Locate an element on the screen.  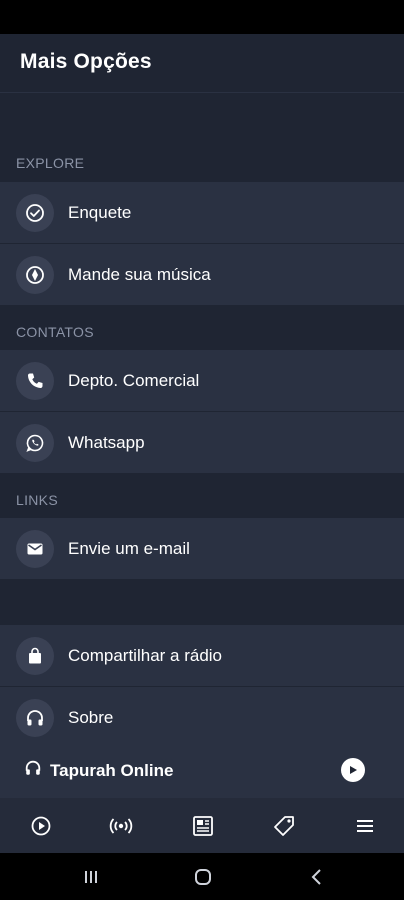
back-icon is located at coordinates (317, 877).